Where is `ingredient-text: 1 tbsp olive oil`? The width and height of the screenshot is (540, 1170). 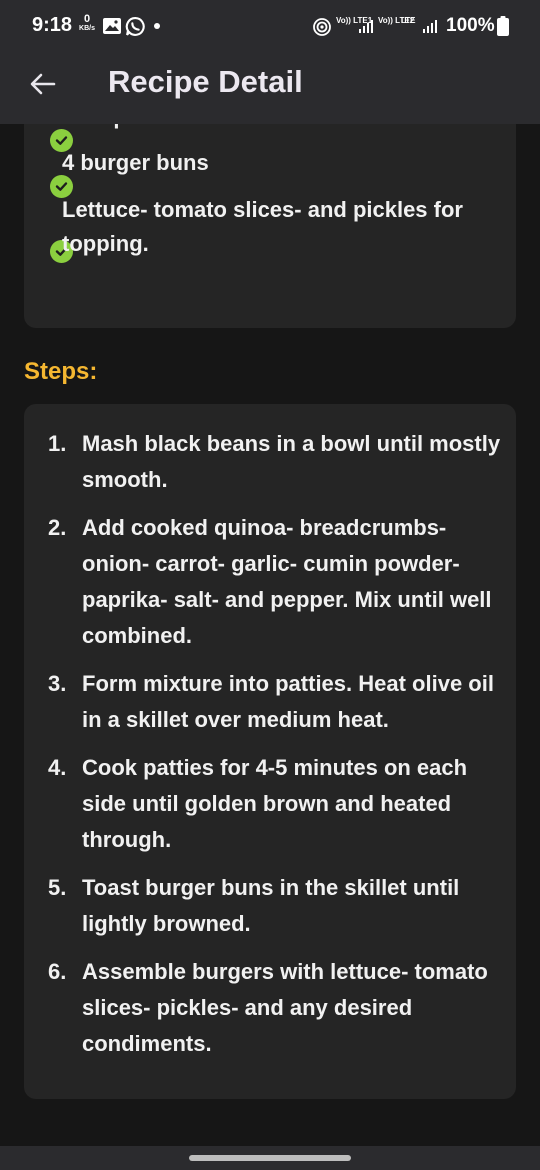 ingredient-text: 1 tbsp olive oil is located at coordinates (267, 129).